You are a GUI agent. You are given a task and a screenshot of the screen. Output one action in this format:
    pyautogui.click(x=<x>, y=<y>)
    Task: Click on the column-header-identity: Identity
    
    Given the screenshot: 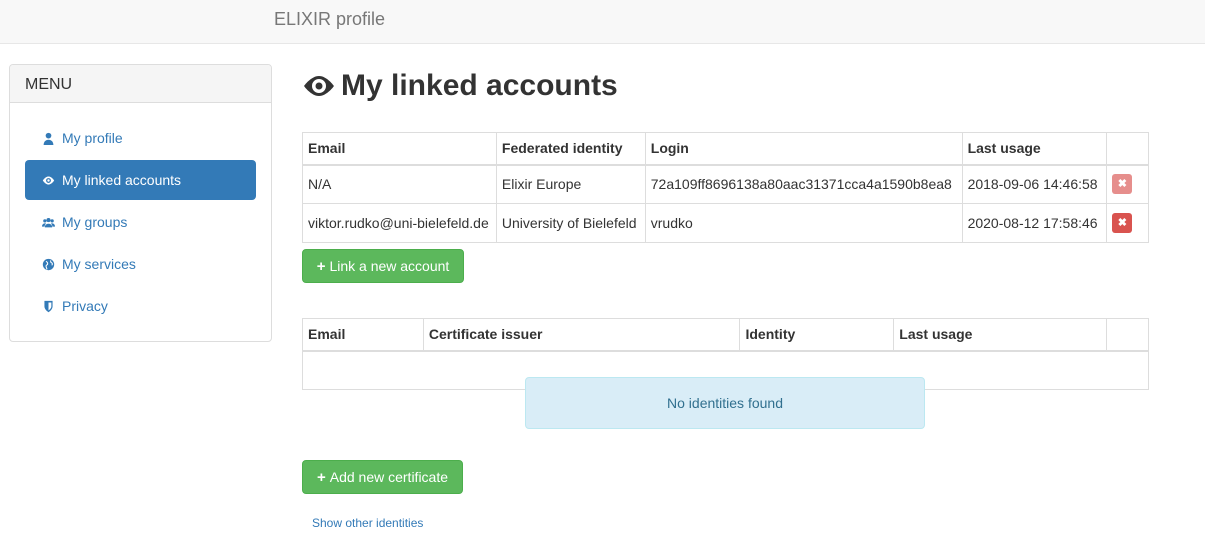 What is the action you would take?
    pyautogui.click(x=817, y=335)
    